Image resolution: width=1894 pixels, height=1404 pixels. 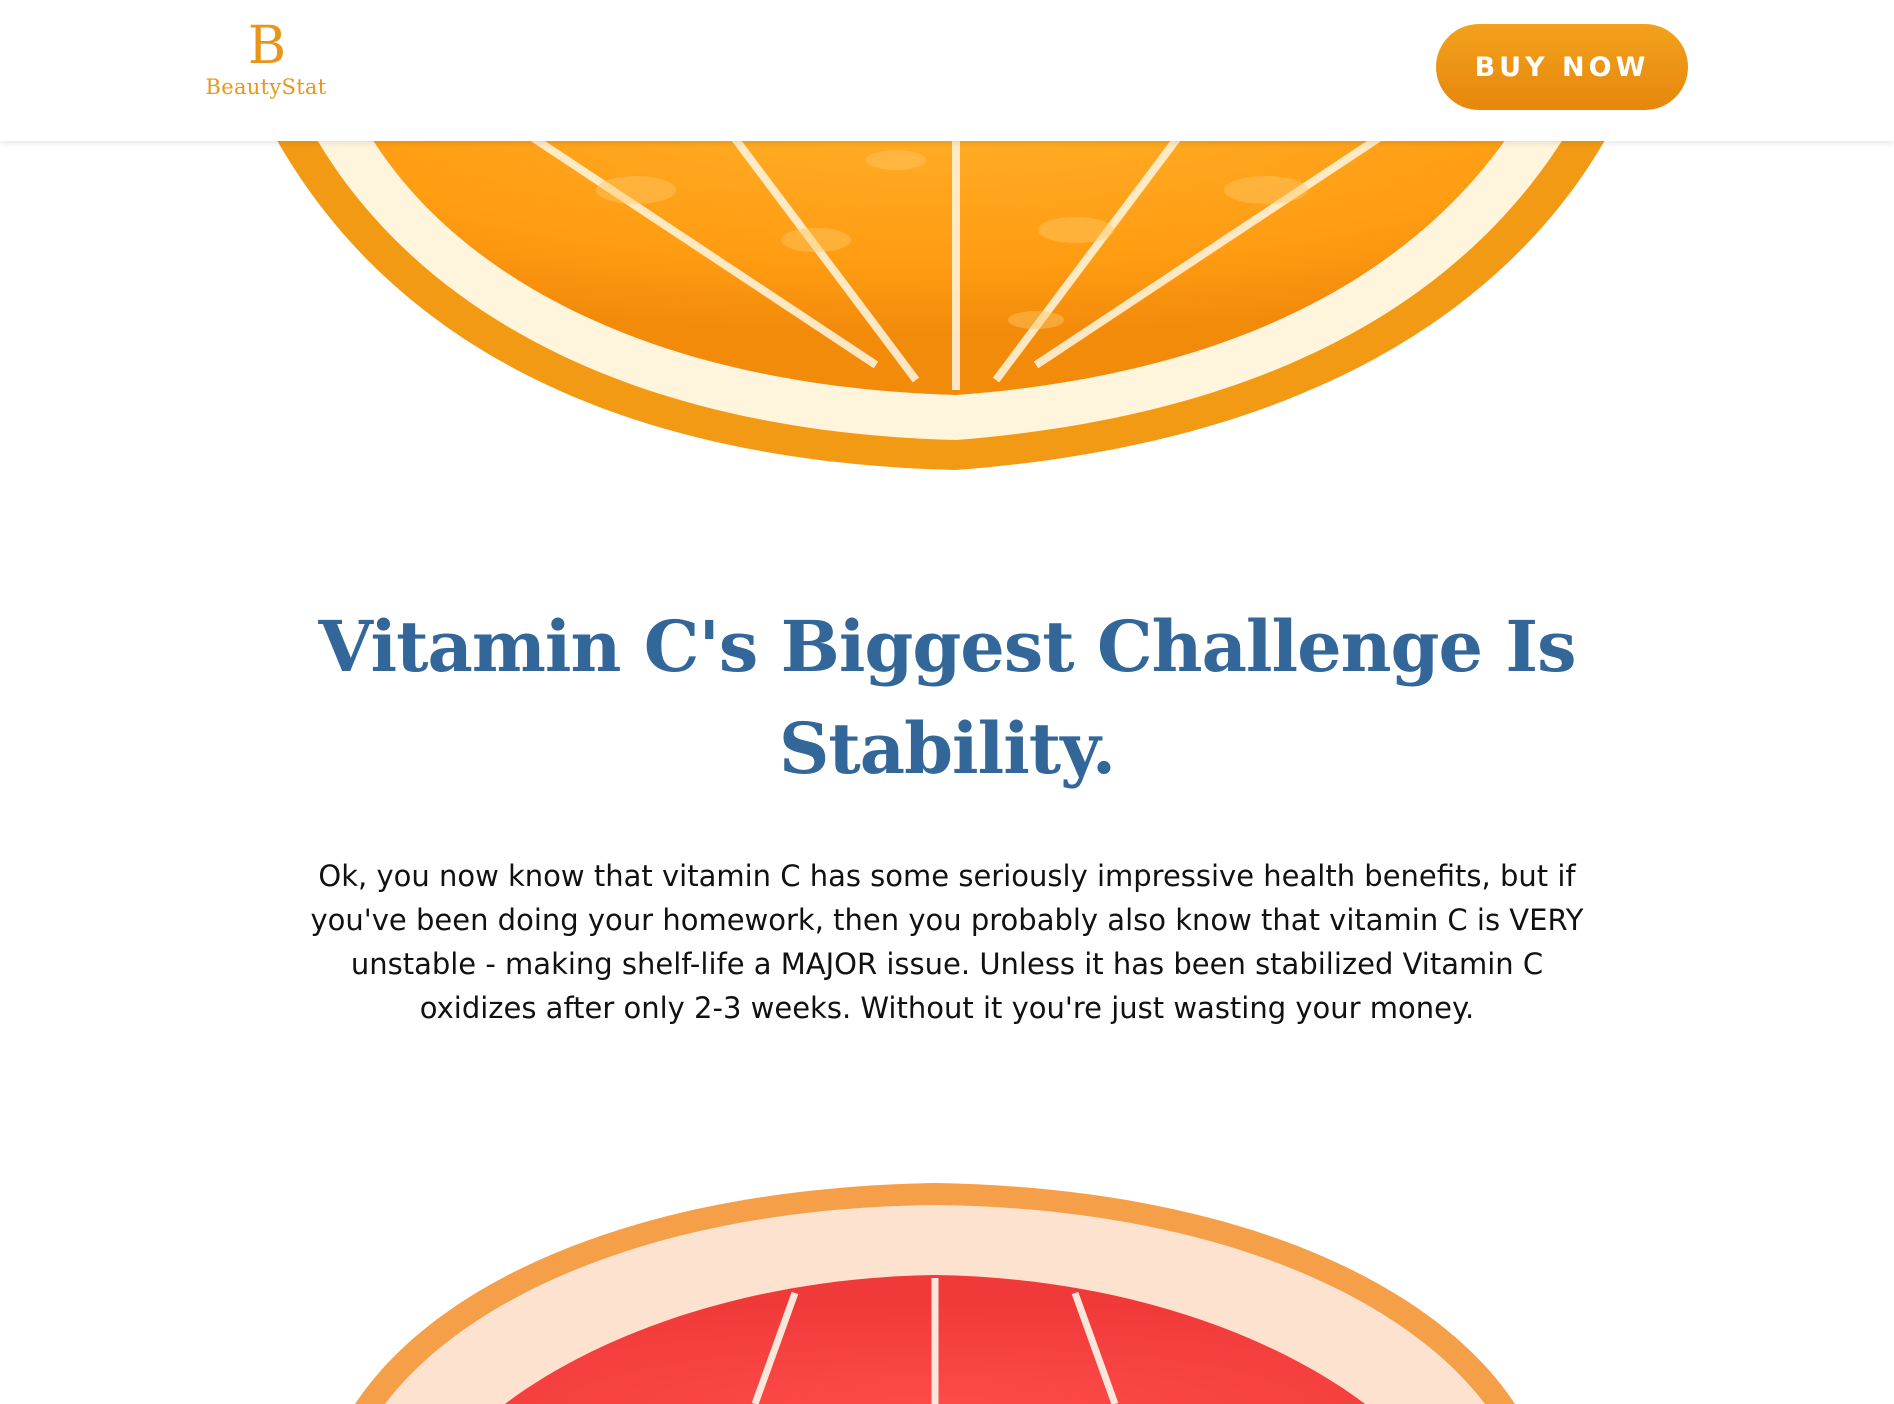 I want to click on logo-text: BeautyStat, so click(x=266, y=87).